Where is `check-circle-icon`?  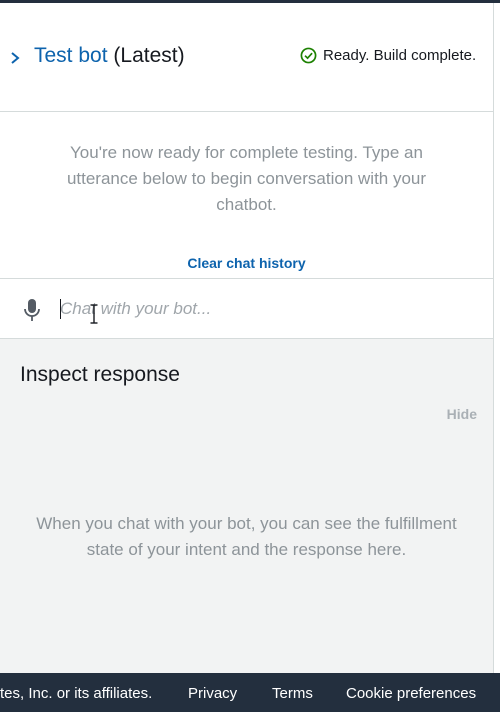
check-circle-icon is located at coordinates (308, 55).